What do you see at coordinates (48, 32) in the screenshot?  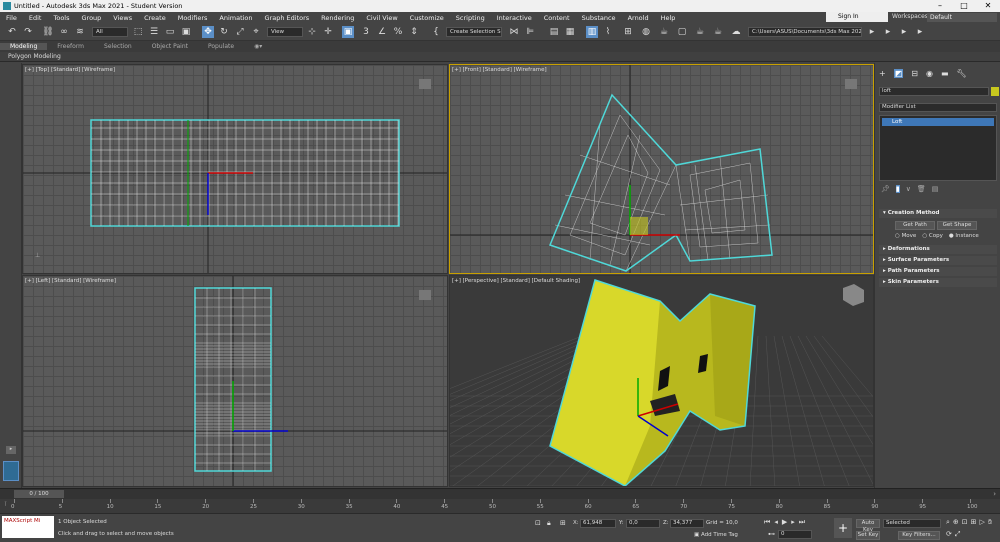 I see `link-icon: ⛓` at bounding box center [48, 32].